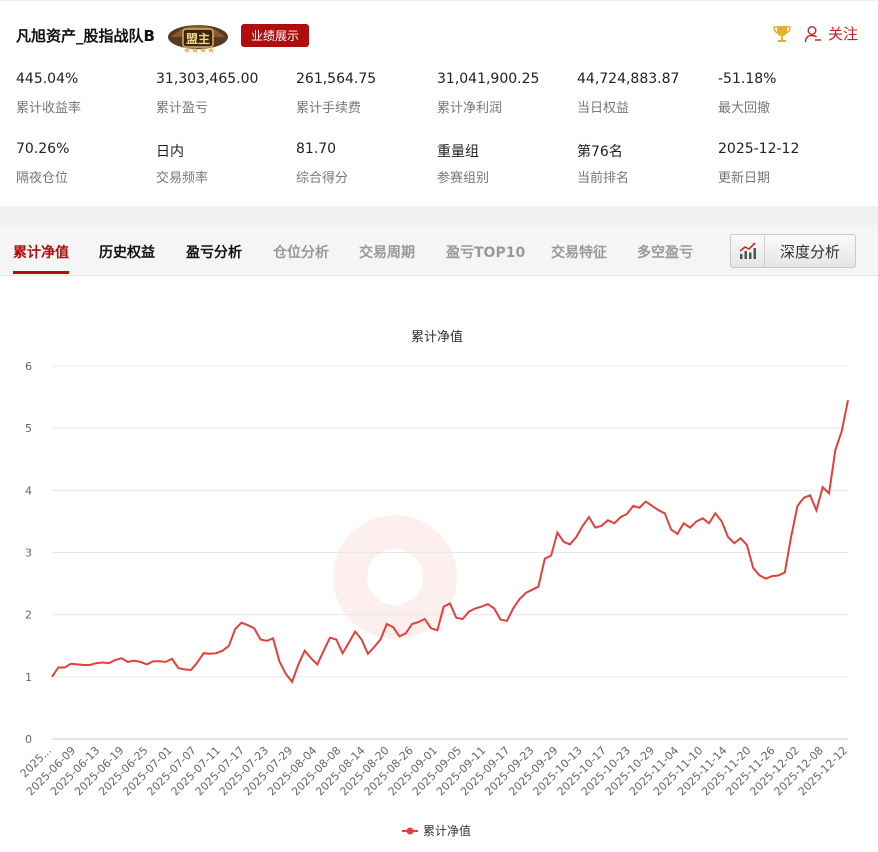 This screenshot has width=878, height=852. What do you see at coordinates (507, 93) in the screenshot?
I see `stat-net-profit: 31,041,900.25 累计净利润` at bounding box center [507, 93].